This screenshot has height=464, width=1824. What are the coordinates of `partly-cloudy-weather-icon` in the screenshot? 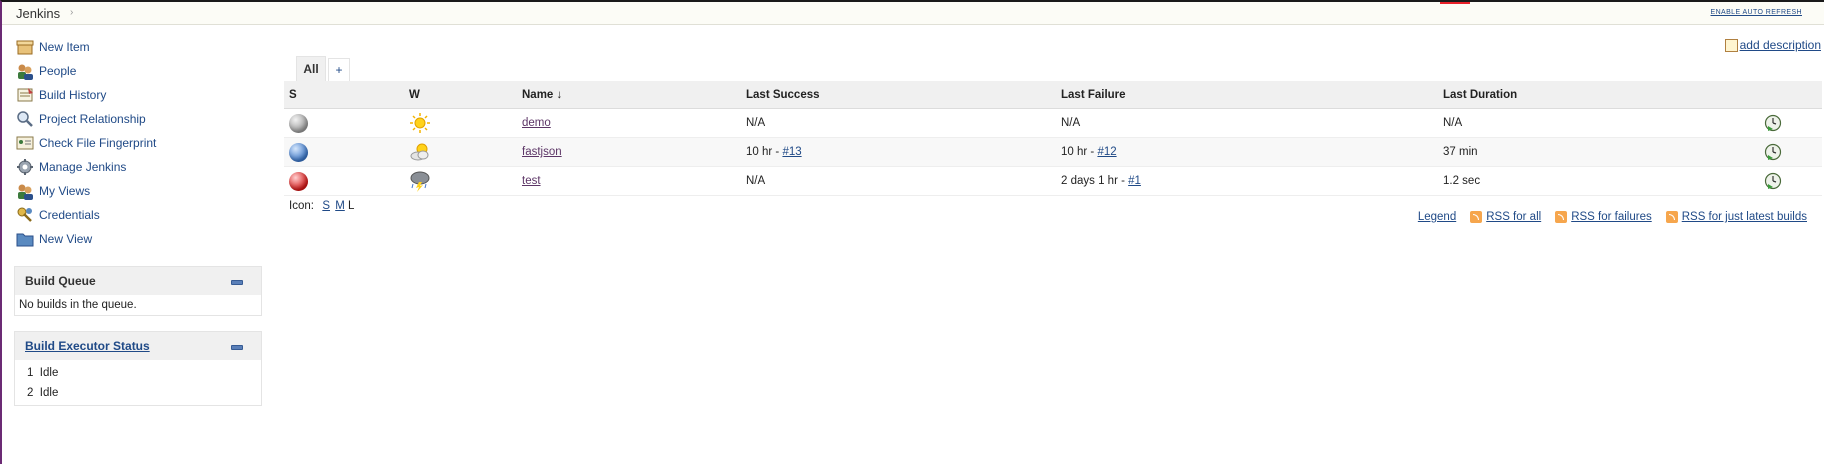 It's located at (420, 152).